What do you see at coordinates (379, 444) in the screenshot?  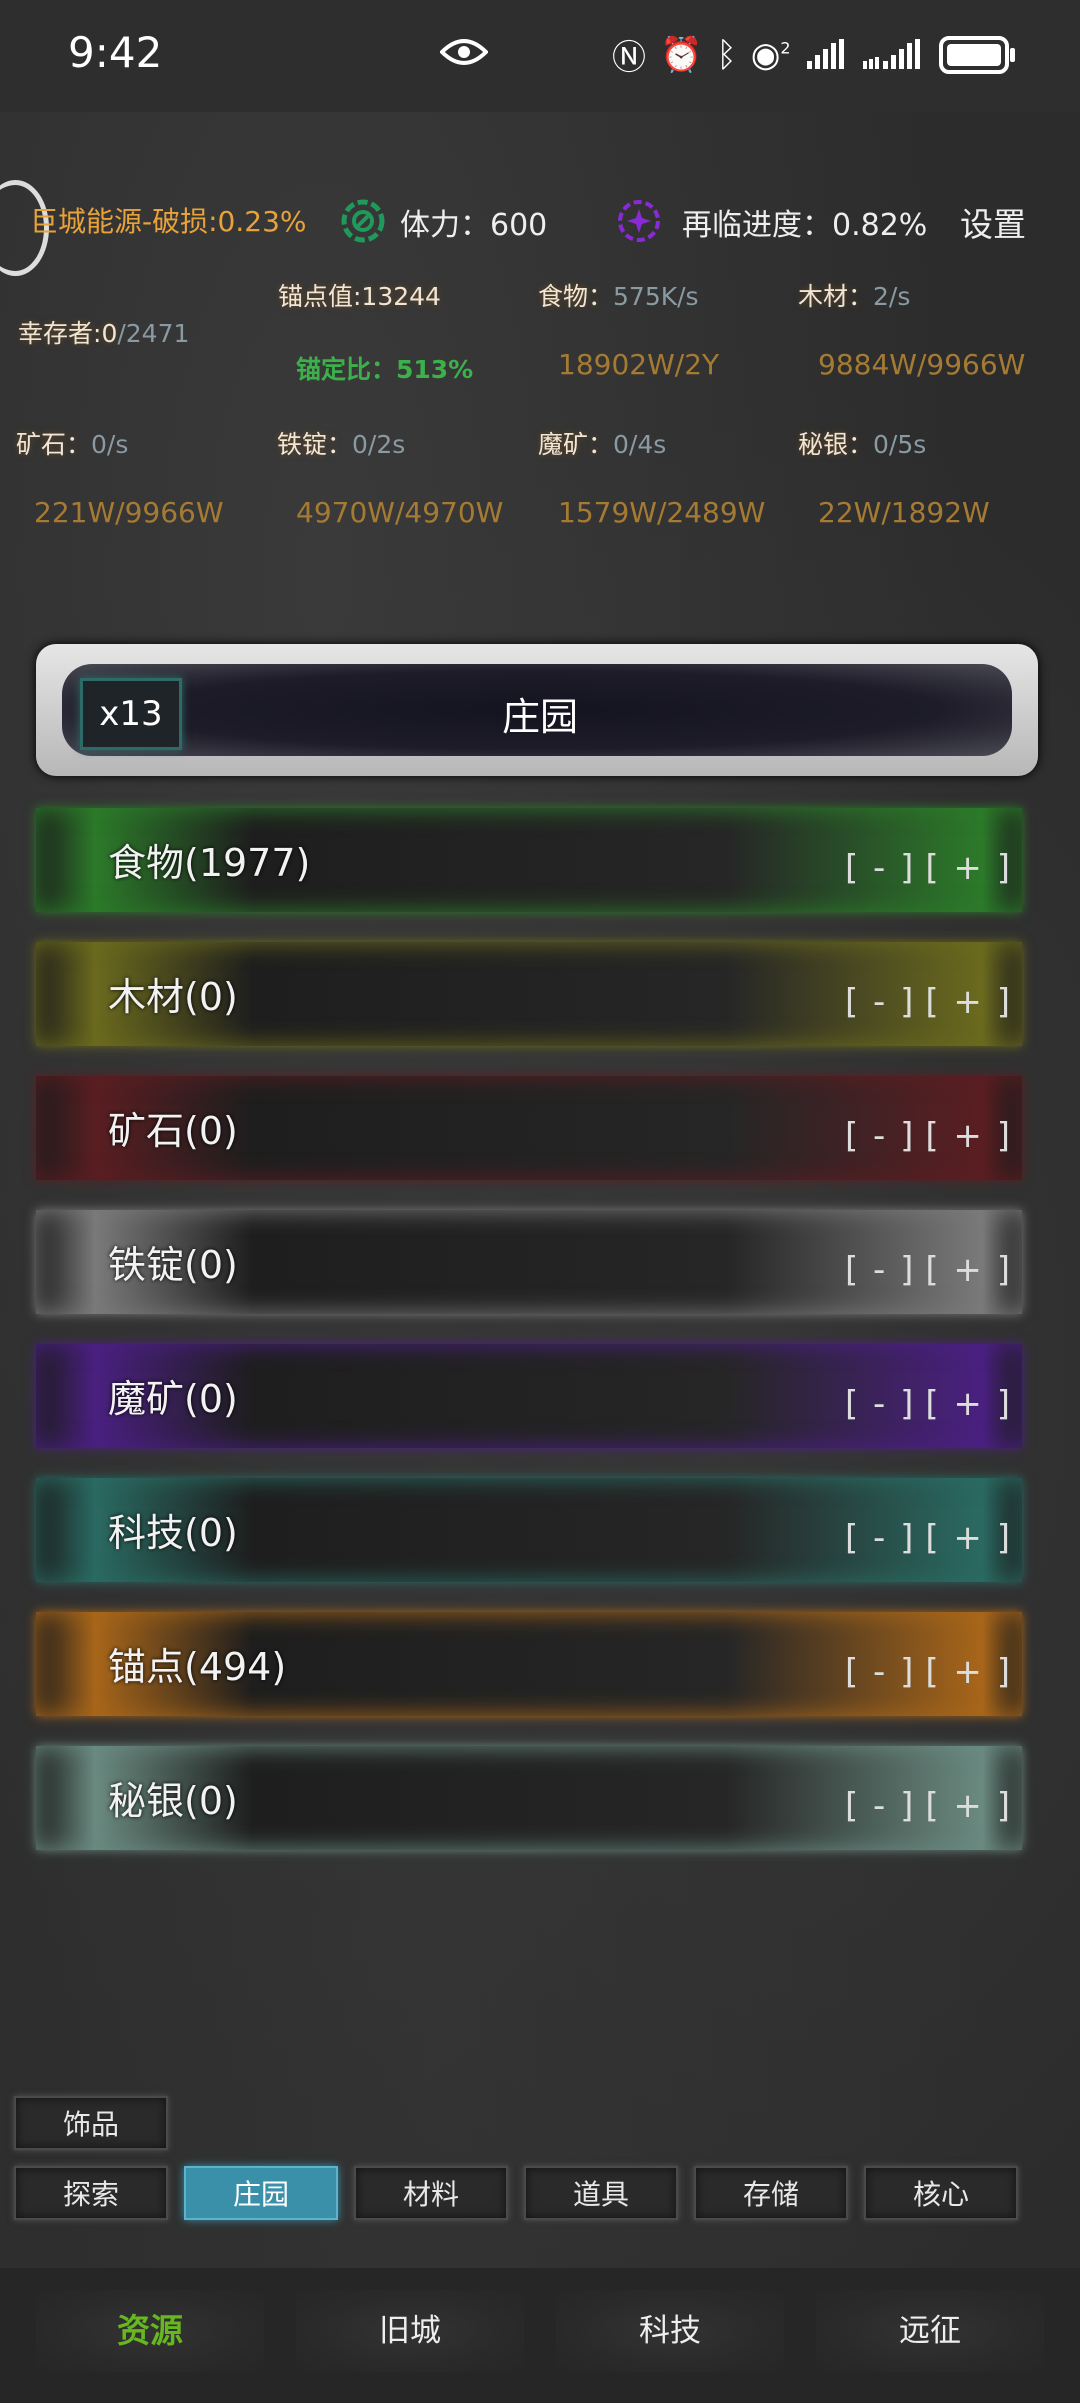 I see `ingot-rate: 0/2s` at bounding box center [379, 444].